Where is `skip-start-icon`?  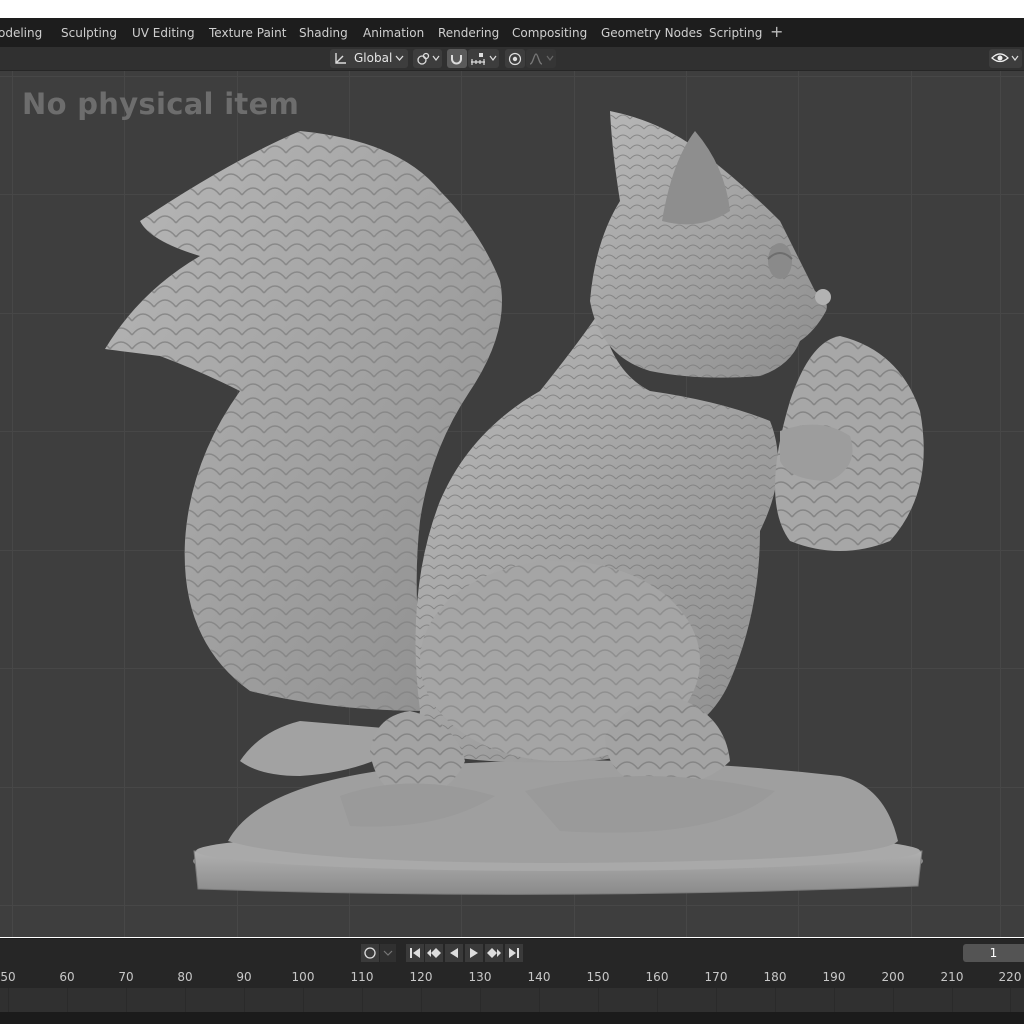 skip-start-icon is located at coordinates (415, 953).